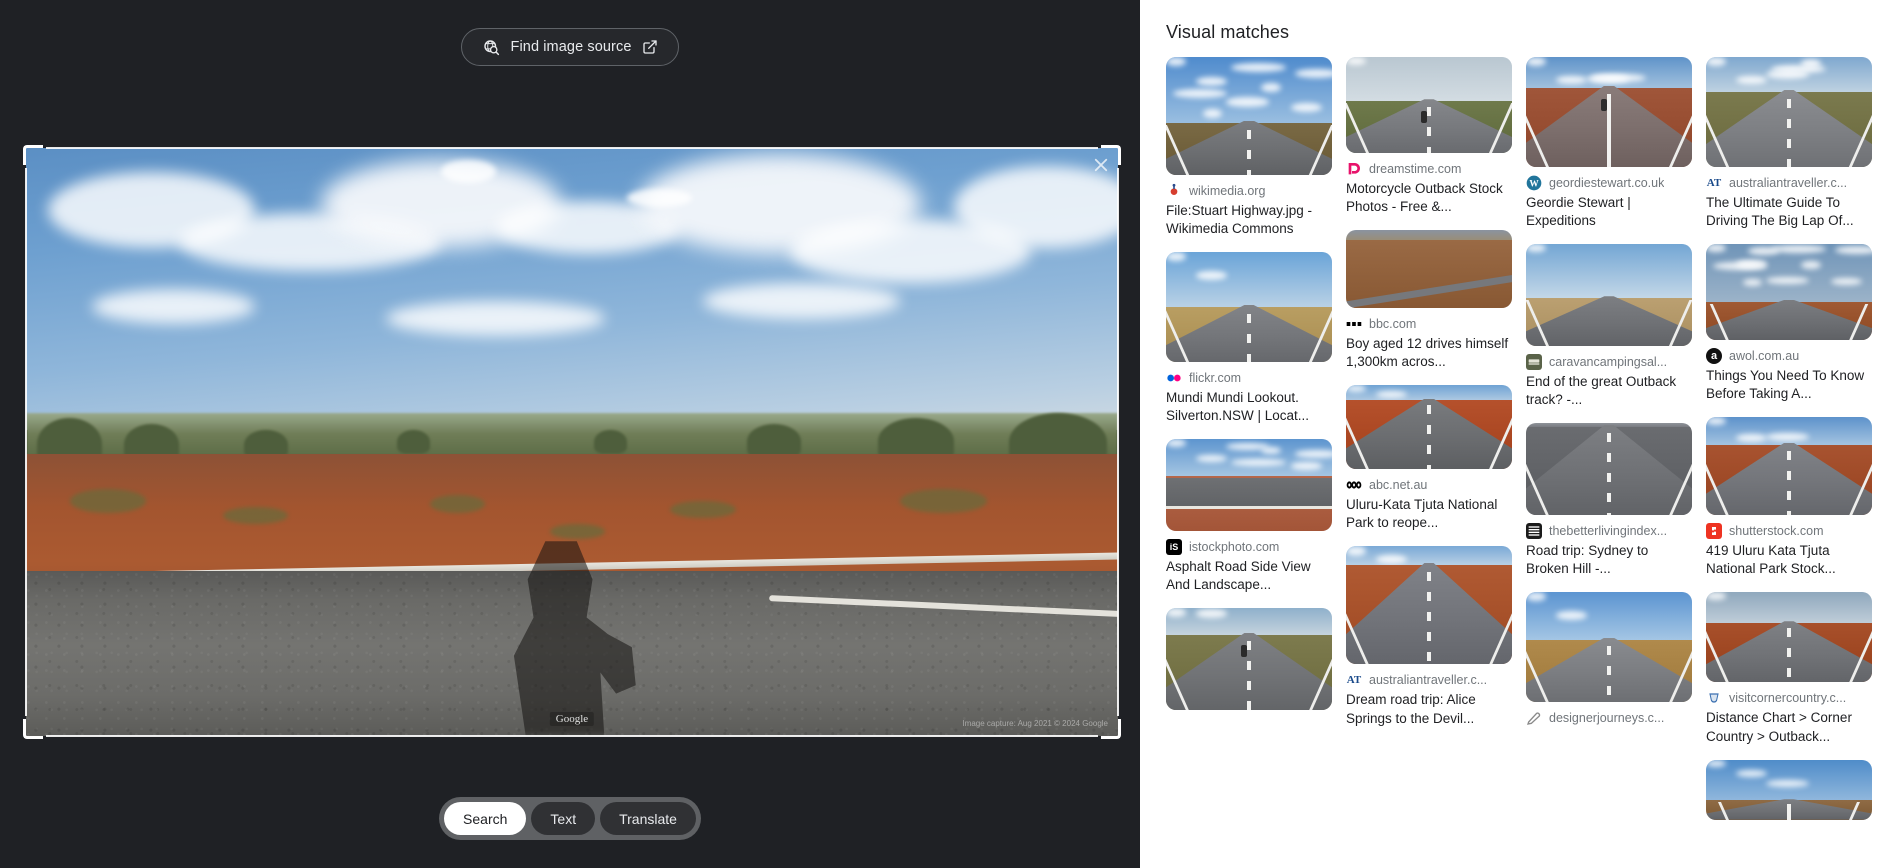 The image size is (1892, 868). I want to click on visual-match-source-row: abc.net.au, so click(1429, 485).